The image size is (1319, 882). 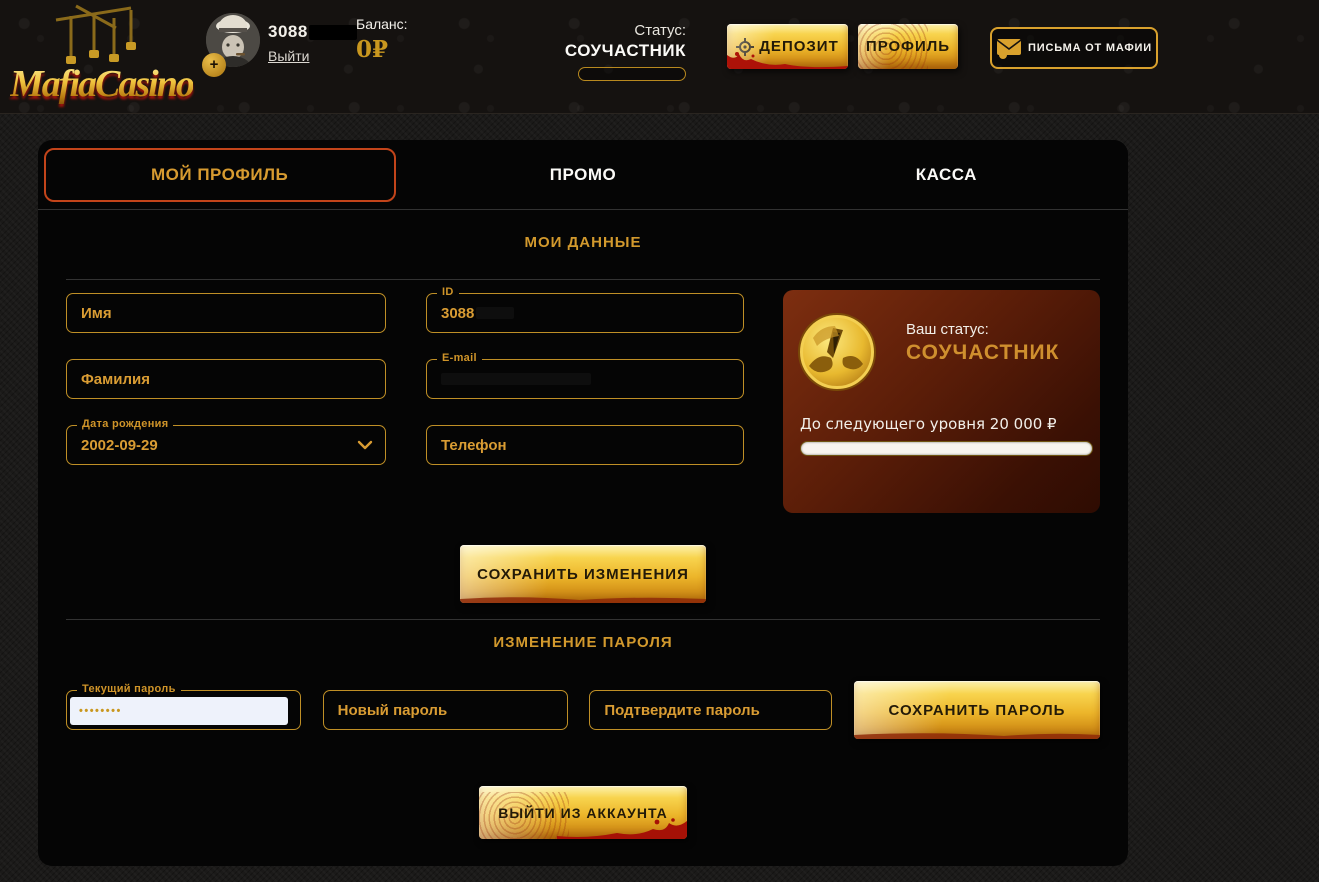 What do you see at coordinates (382, 24) in the screenshot?
I see `balance-label: Баланс:` at bounding box center [382, 24].